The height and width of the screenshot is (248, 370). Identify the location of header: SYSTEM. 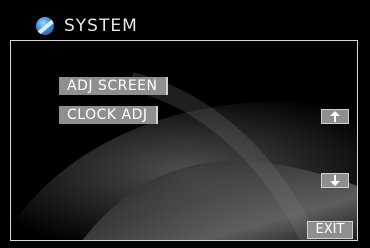
(87, 26).